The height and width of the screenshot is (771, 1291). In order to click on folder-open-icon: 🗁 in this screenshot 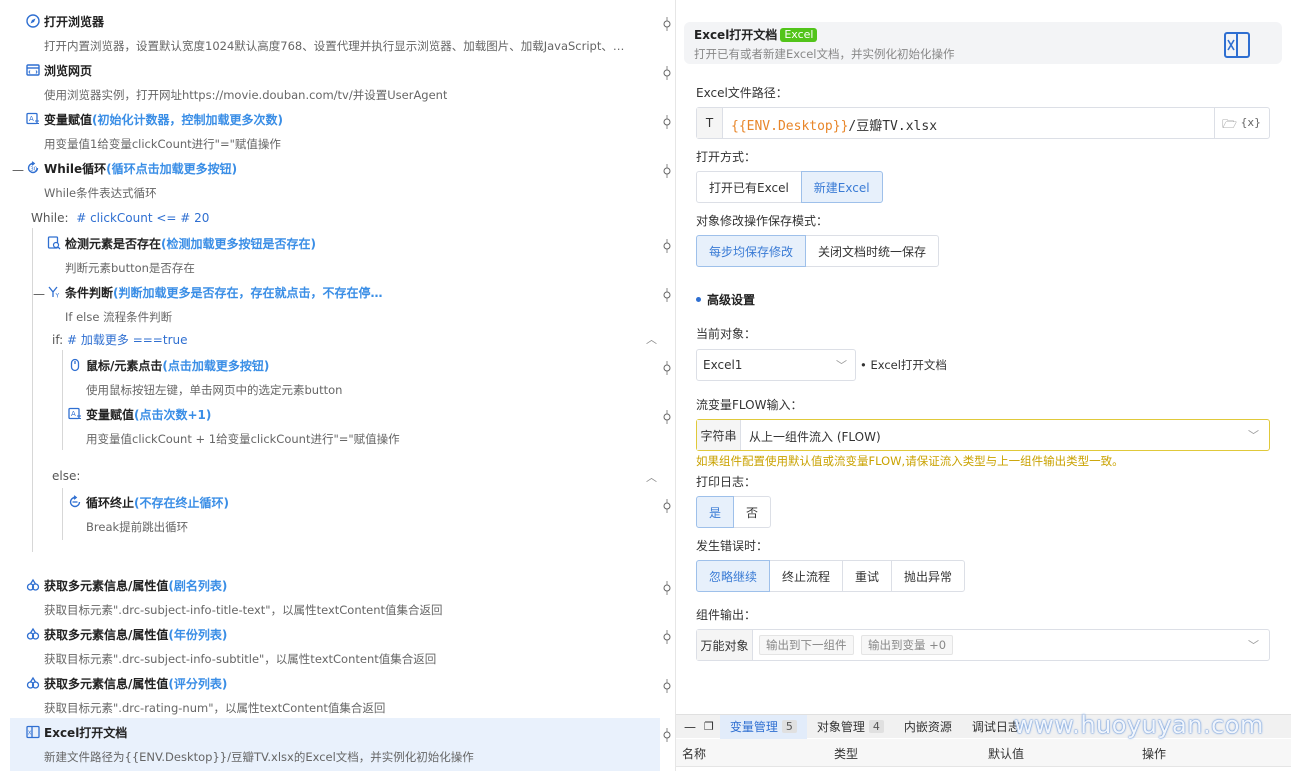, I will do `click(1229, 125)`.